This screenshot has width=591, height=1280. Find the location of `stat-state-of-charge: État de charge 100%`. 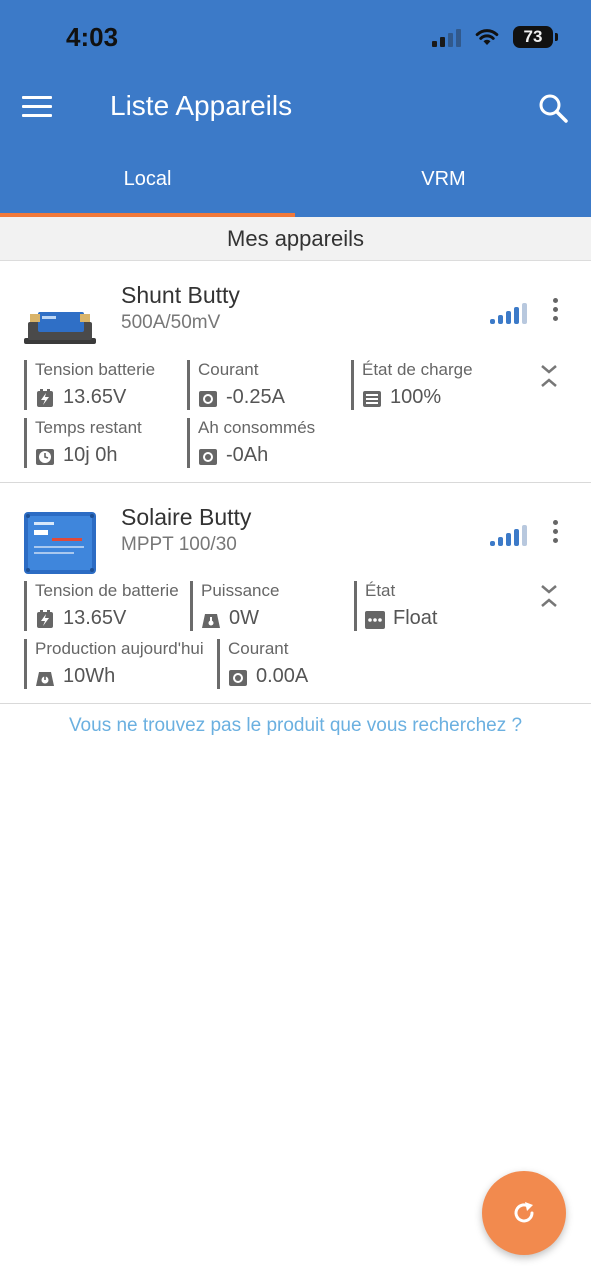

stat-state-of-charge: État de charge 100% is located at coordinates (412, 385).